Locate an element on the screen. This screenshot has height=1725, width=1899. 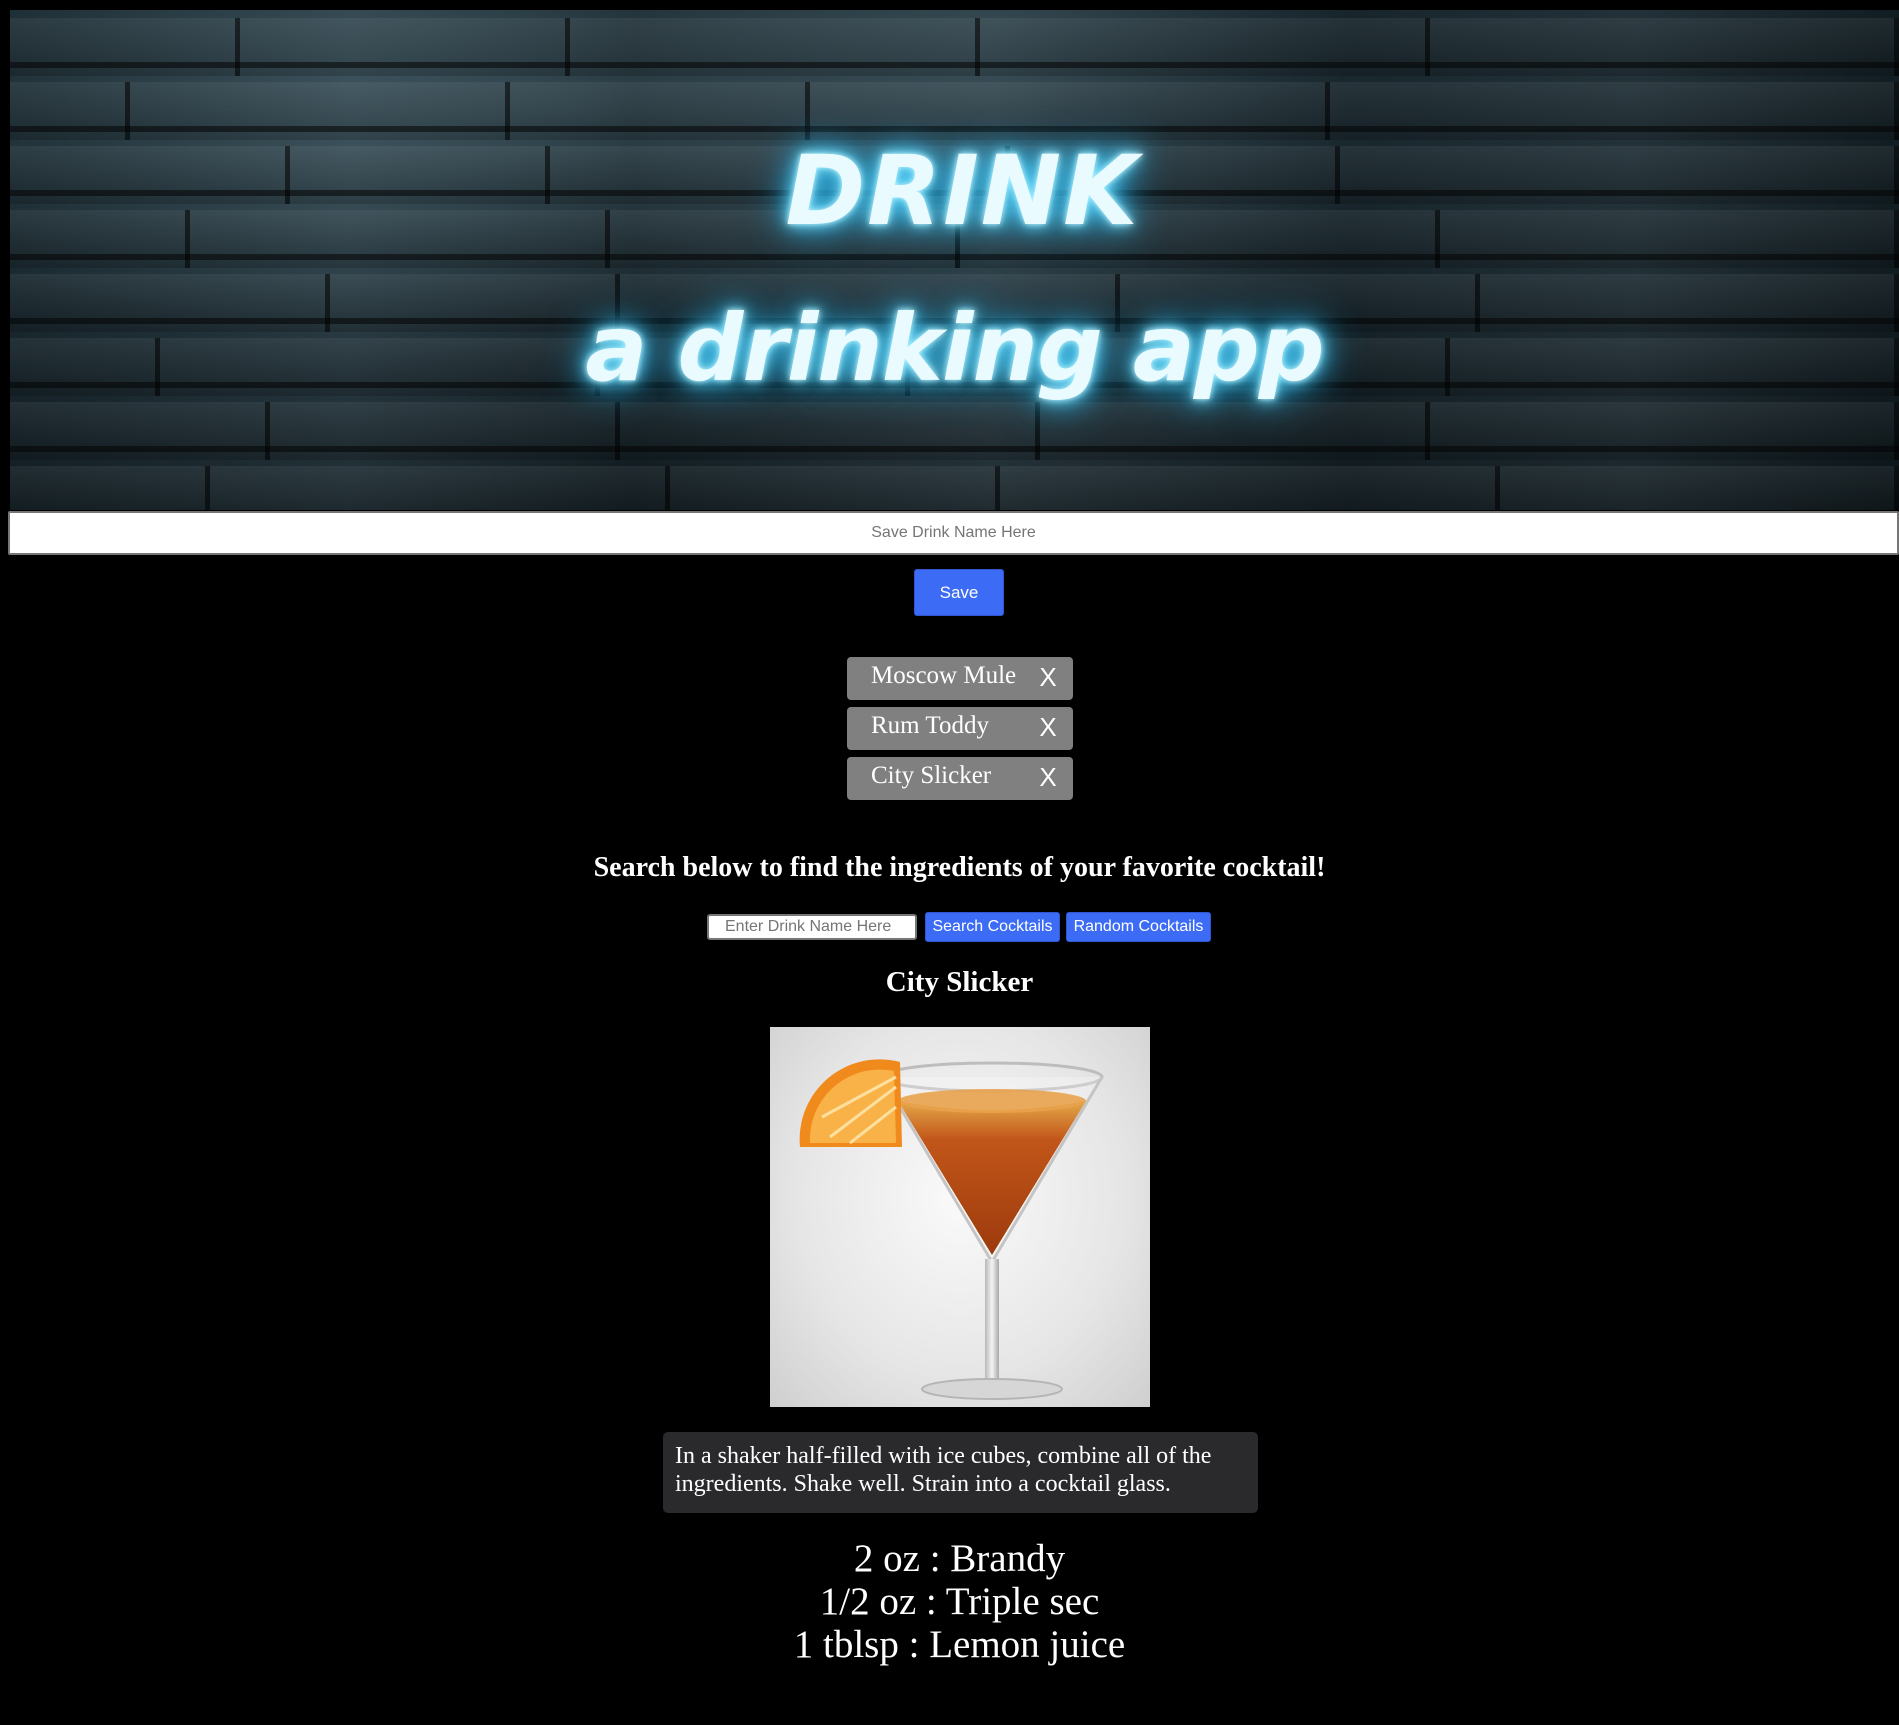
hero-title: DRINK is located at coordinates (962, 191).